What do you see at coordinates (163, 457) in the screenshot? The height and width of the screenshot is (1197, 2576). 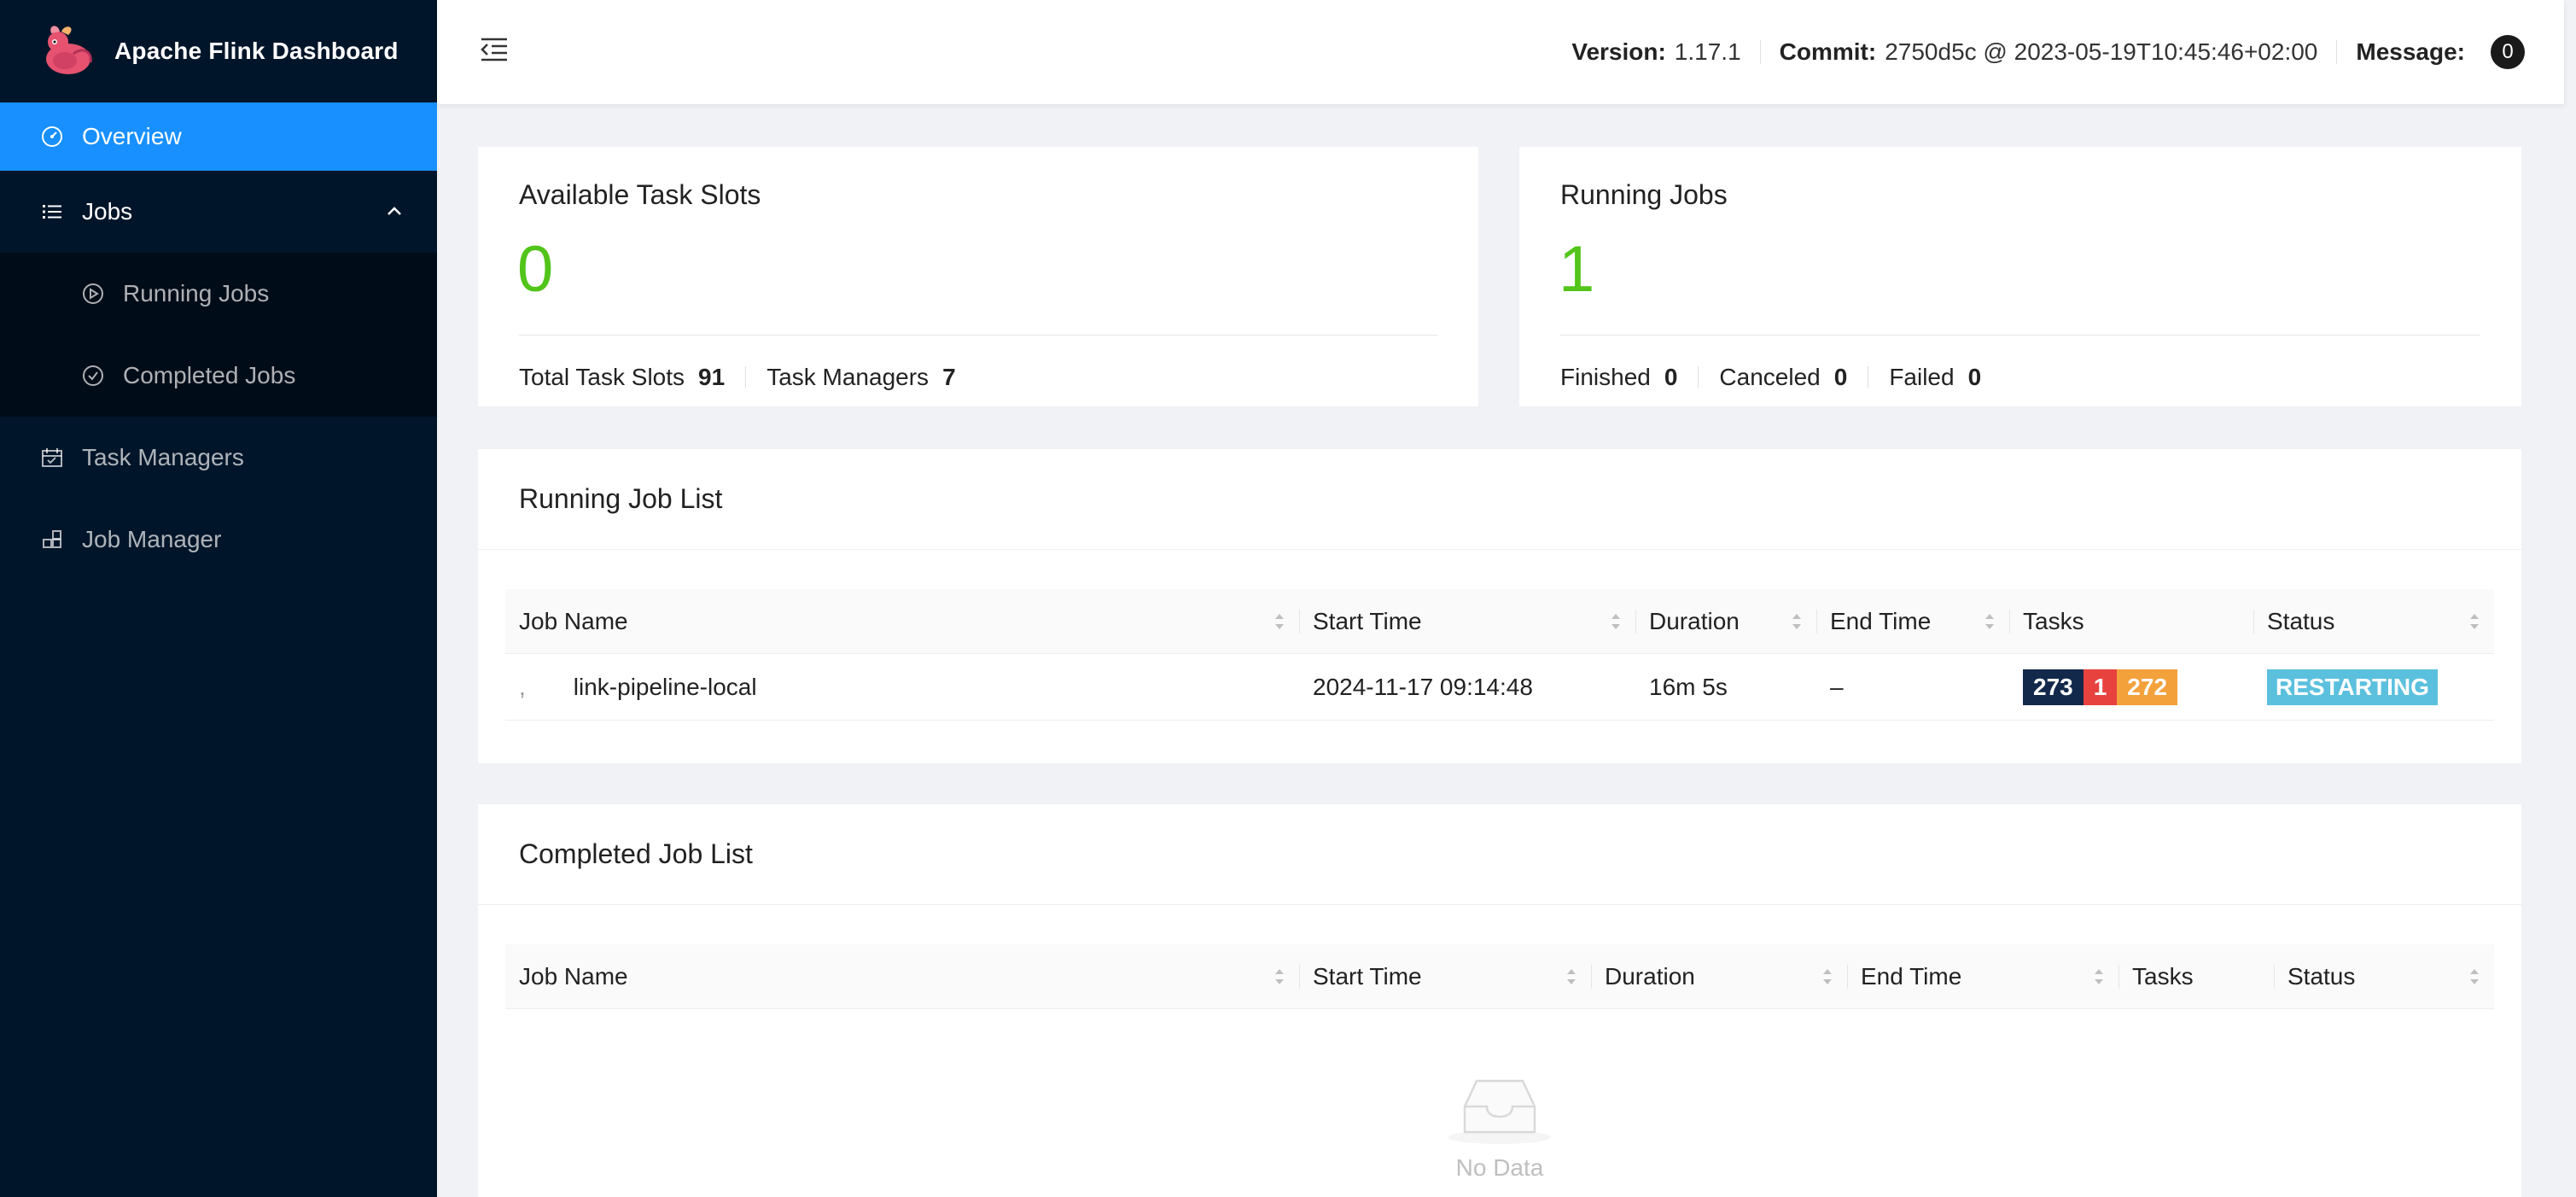 I see `sidebar-item-label: Task Managers` at bounding box center [163, 457].